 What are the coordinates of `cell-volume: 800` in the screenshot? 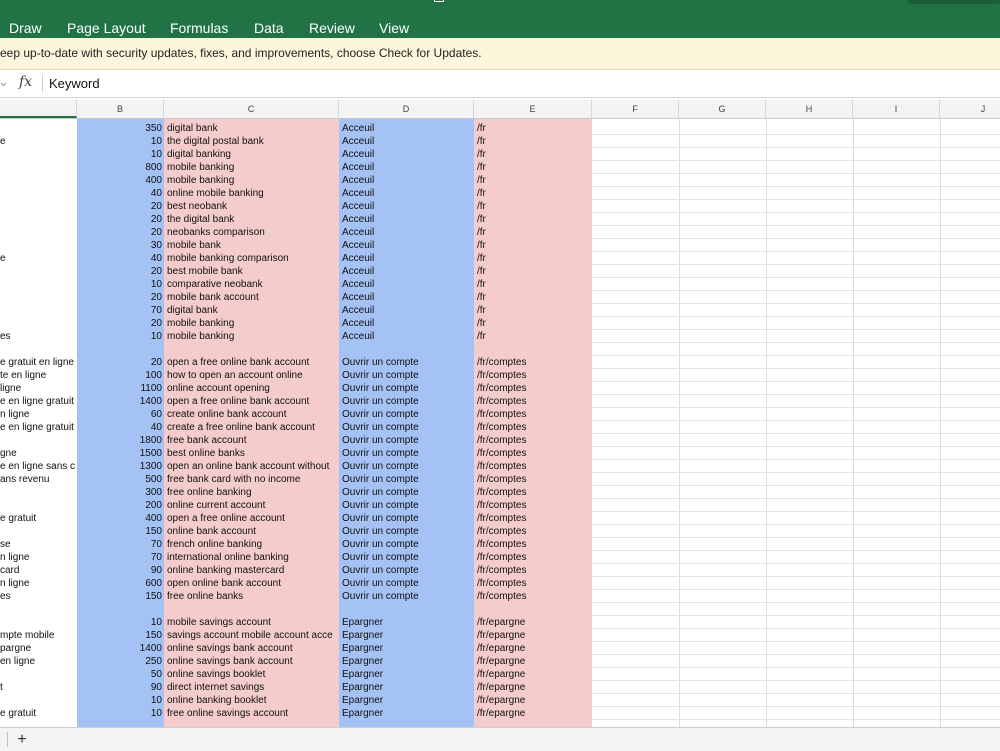 It's located at (119, 167).